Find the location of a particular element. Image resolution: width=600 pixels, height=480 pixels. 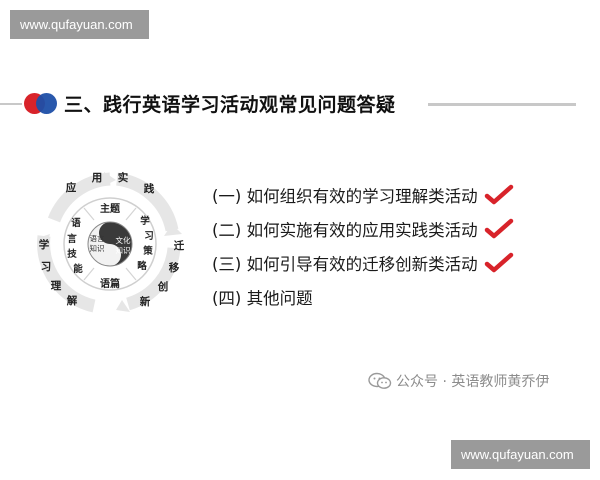

outer-label: 学 is located at coordinates (44, 244).